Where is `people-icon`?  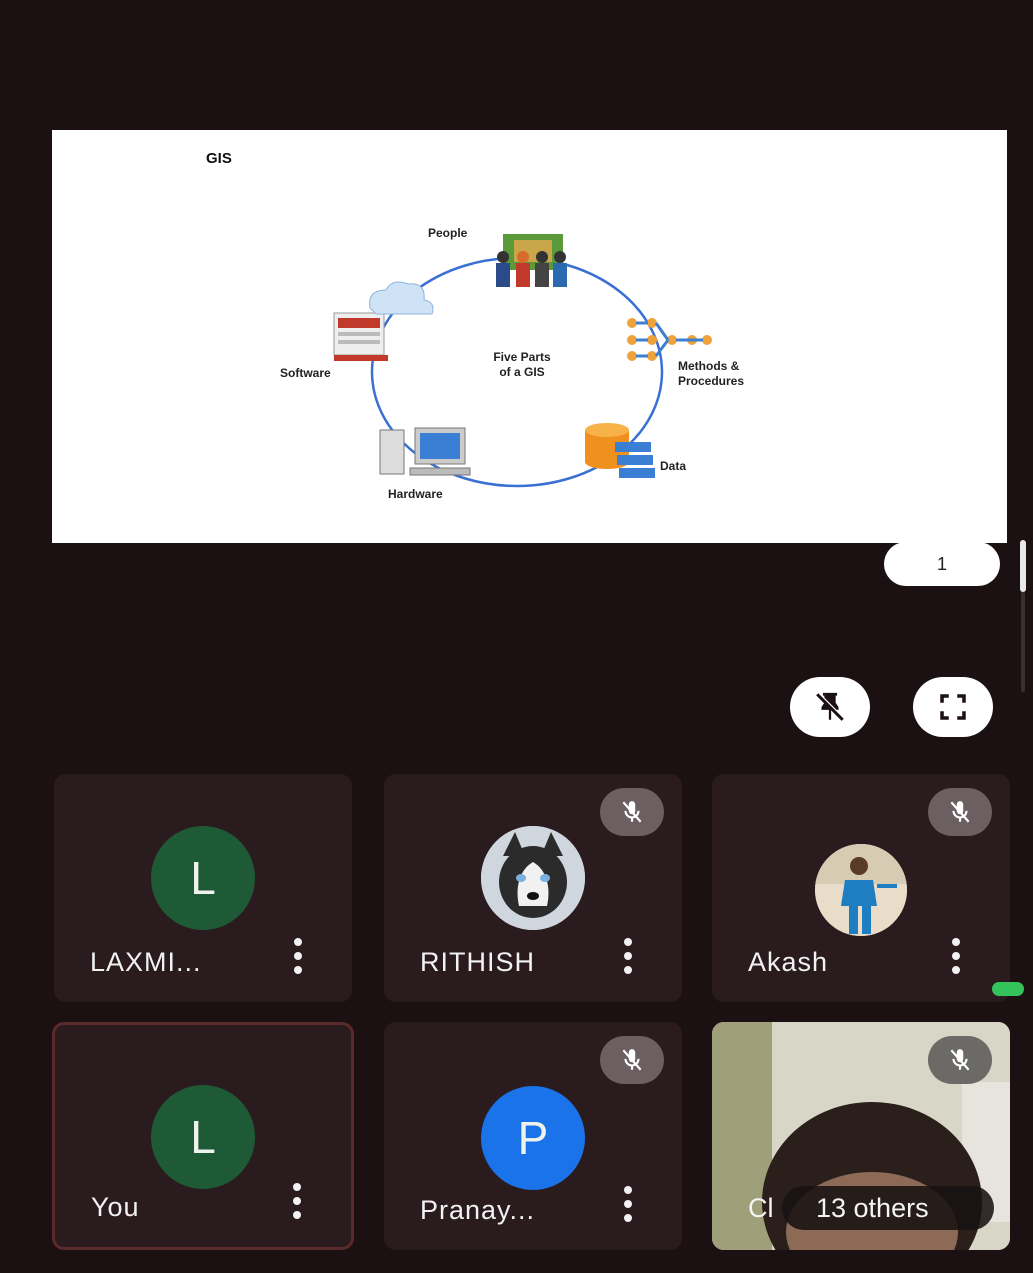 people-icon is located at coordinates (531, 260).